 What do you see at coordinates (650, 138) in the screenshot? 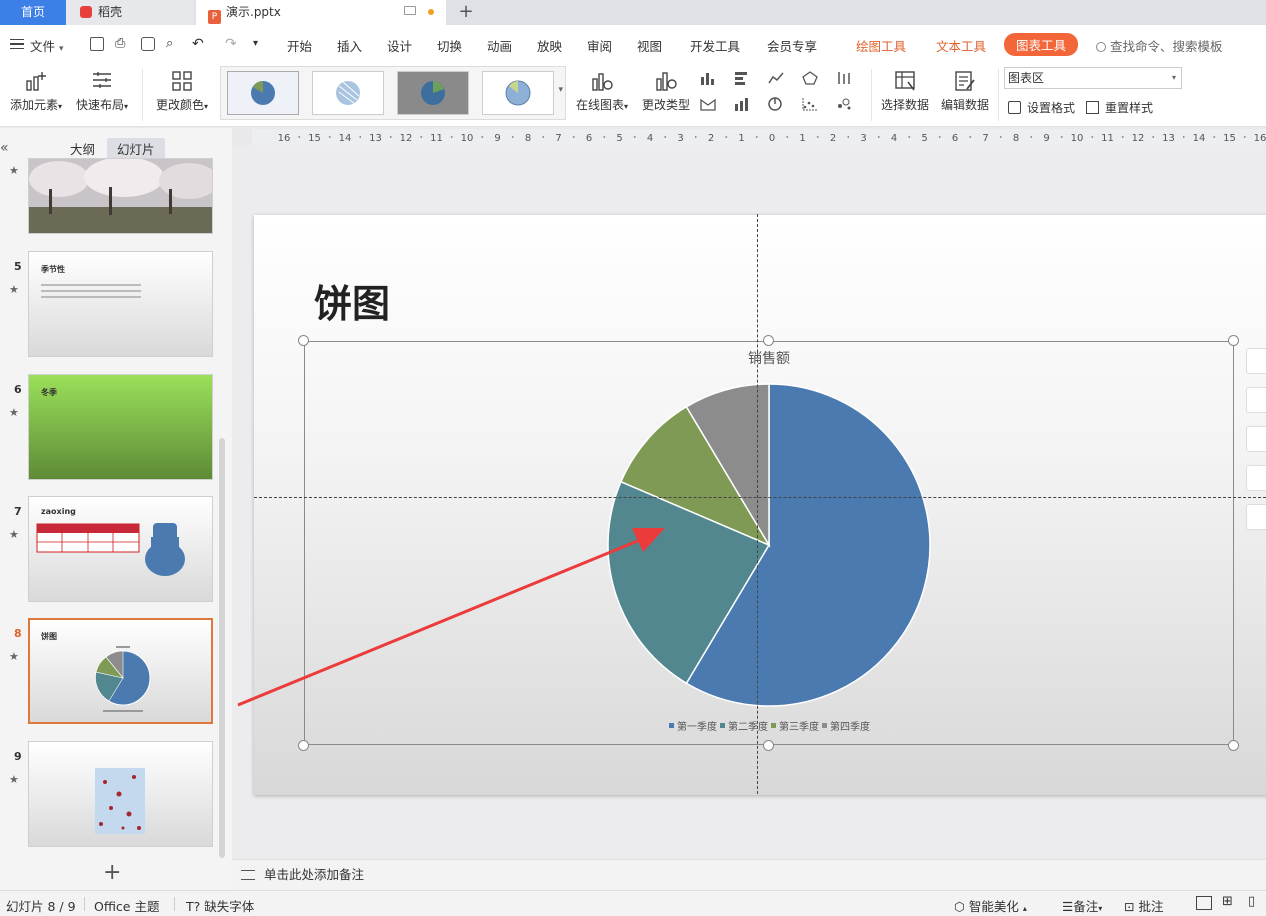
I see `ruler-label: 4` at bounding box center [650, 138].